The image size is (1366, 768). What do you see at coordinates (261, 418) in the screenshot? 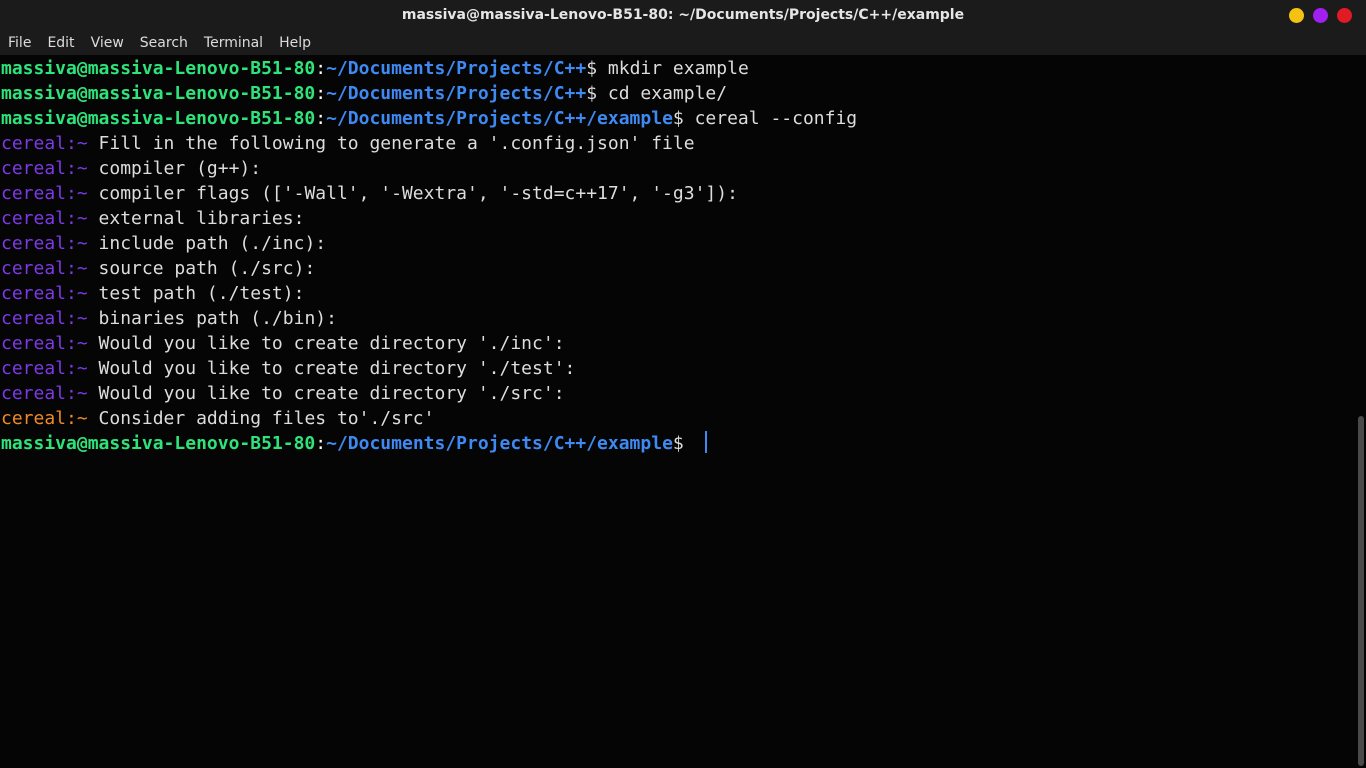
I see `cereal-message: Consider adding files to'./src'` at bounding box center [261, 418].